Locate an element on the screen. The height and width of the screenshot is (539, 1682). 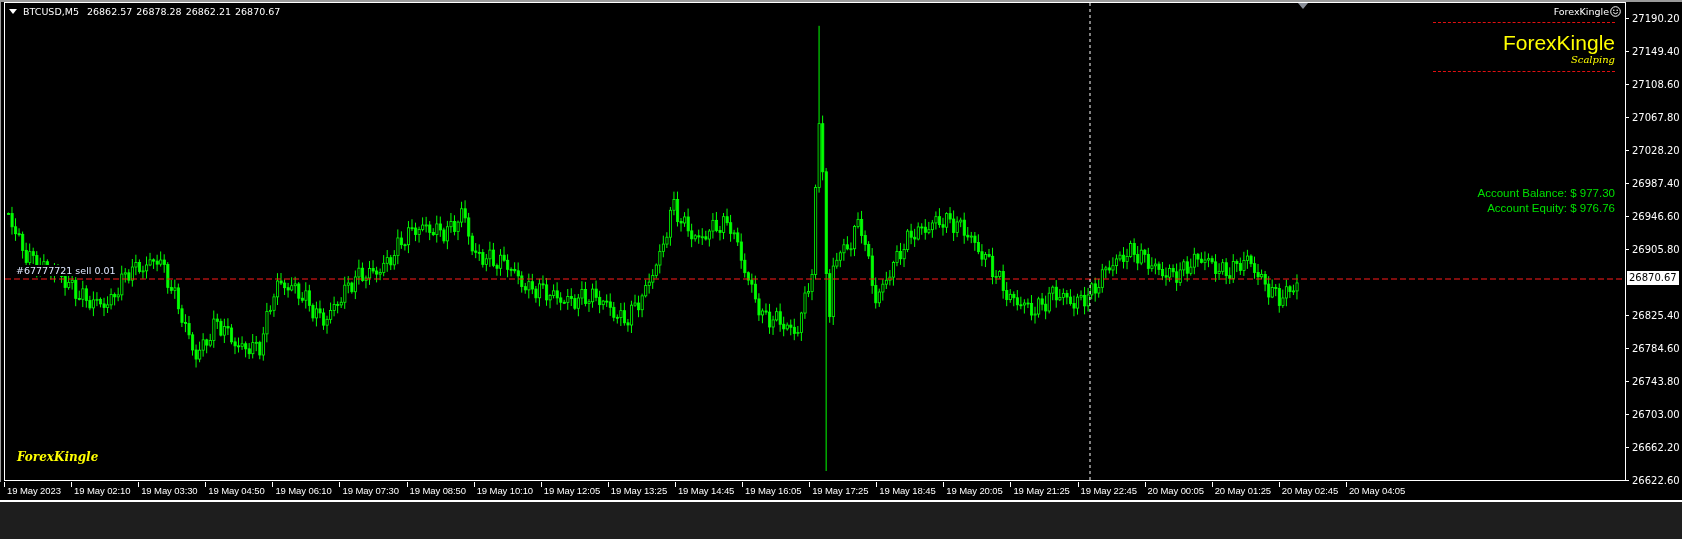
time-tick-label: 19 May 16:05 is located at coordinates (773, 490).